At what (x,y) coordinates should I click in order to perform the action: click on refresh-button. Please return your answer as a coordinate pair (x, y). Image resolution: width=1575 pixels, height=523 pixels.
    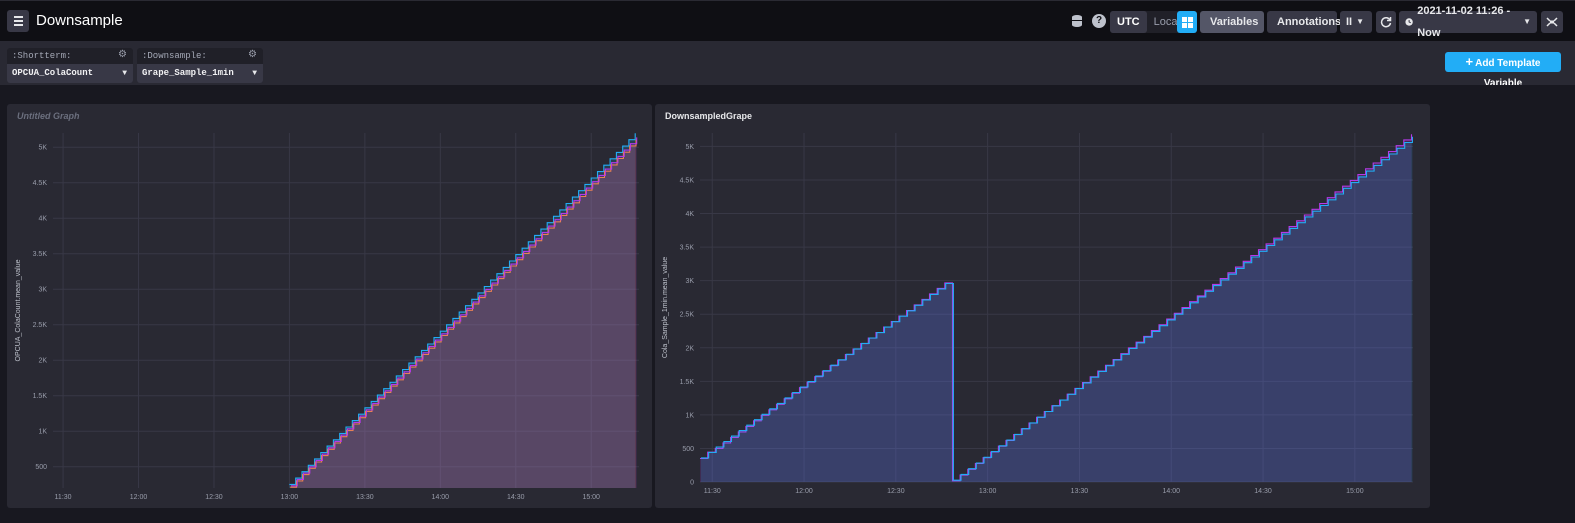
    Looking at the image, I should click on (1386, 22).